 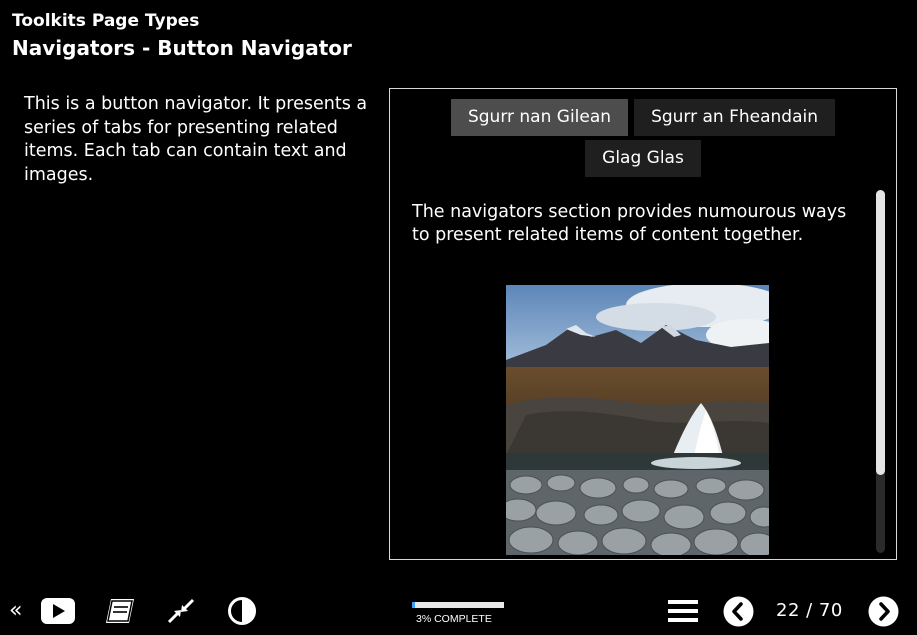 What do you see at coordinates (809, 610) in the screenshot?
I see `page-counter: 22 / 70` at bounding box center [809, 610].